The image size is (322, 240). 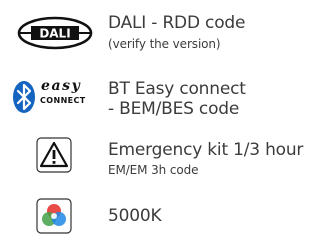 What do you see at coordinates (135, 216) in the screenshot?
I see `color-temperature-title: 5000K` at bounding box center [135, 216].